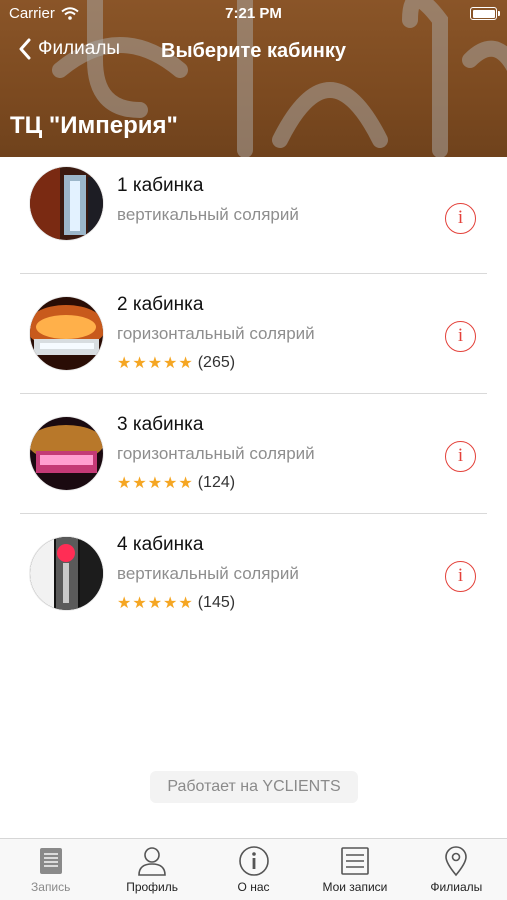  I want to click on tab-profile: Профиль, so click(151, 869).